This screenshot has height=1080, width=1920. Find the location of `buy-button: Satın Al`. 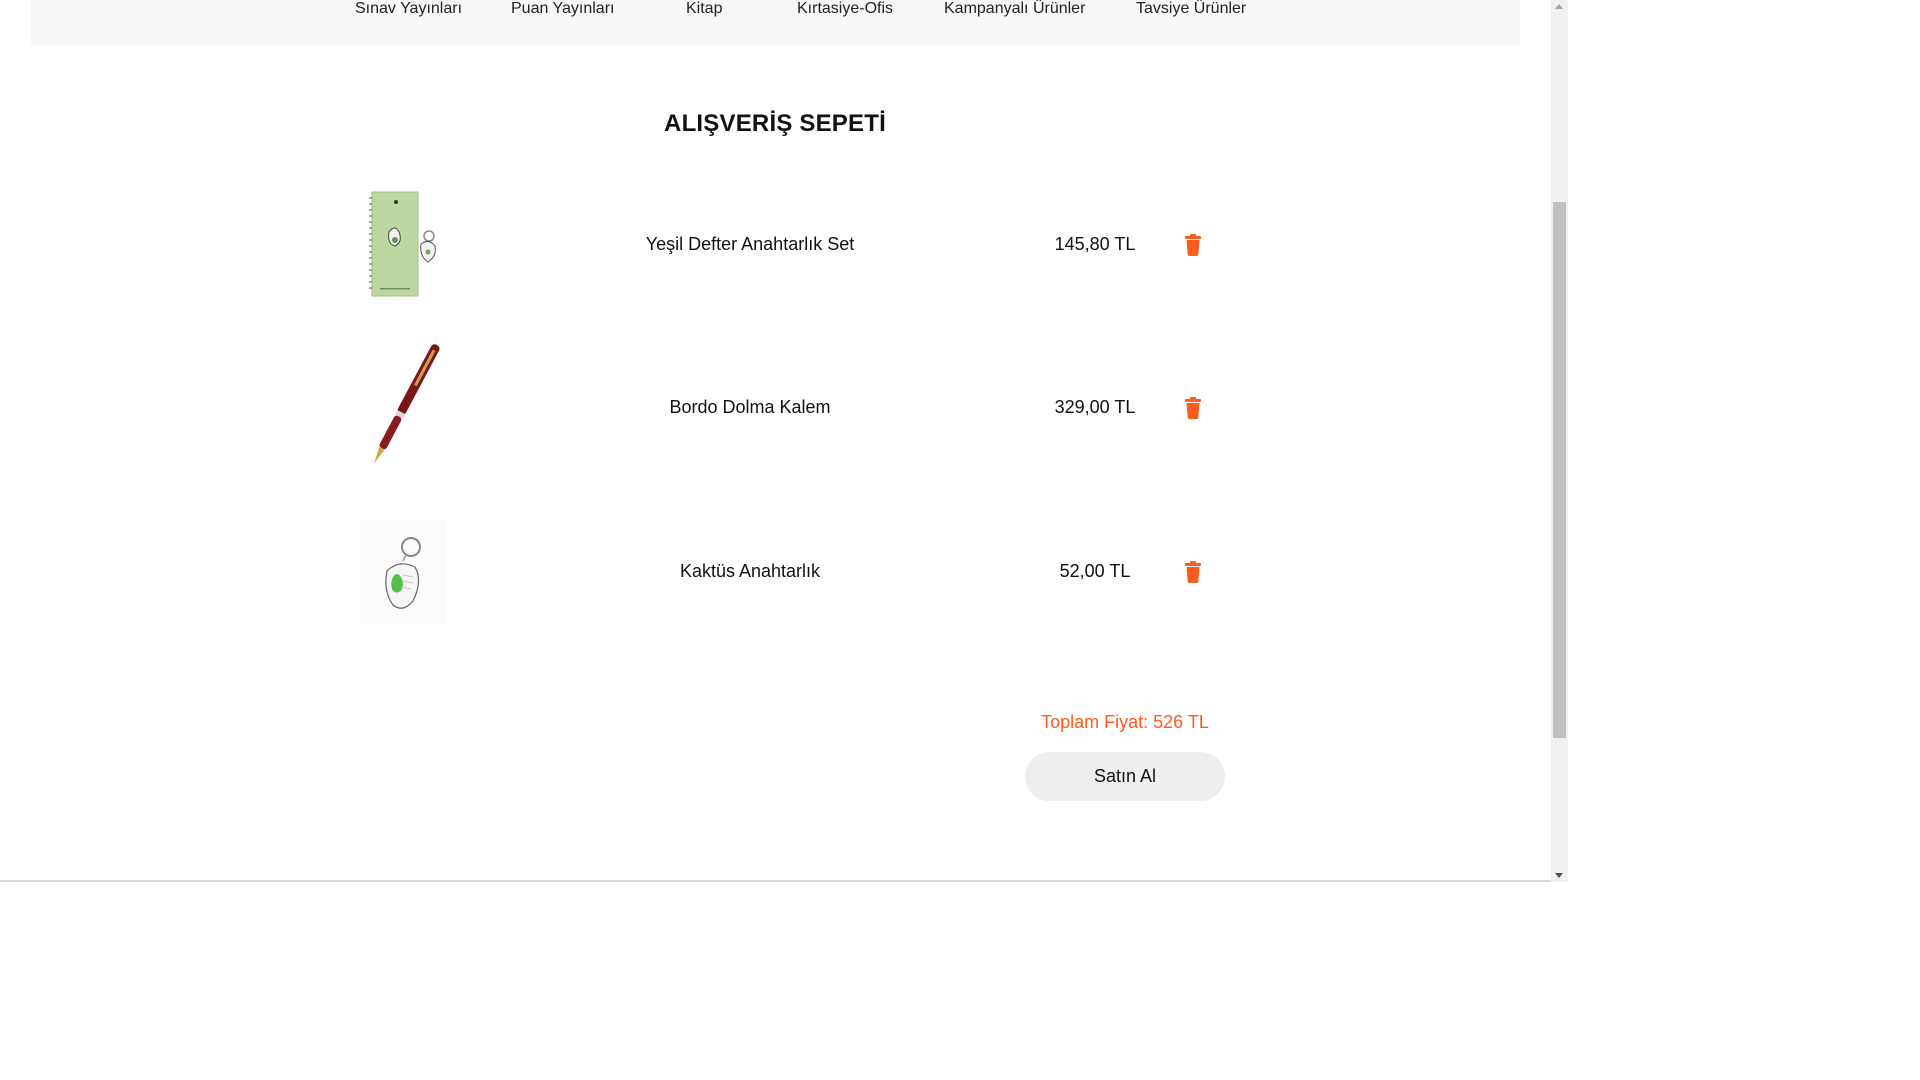

buy-button: Satın Al is located at coordinates (1125, 776).